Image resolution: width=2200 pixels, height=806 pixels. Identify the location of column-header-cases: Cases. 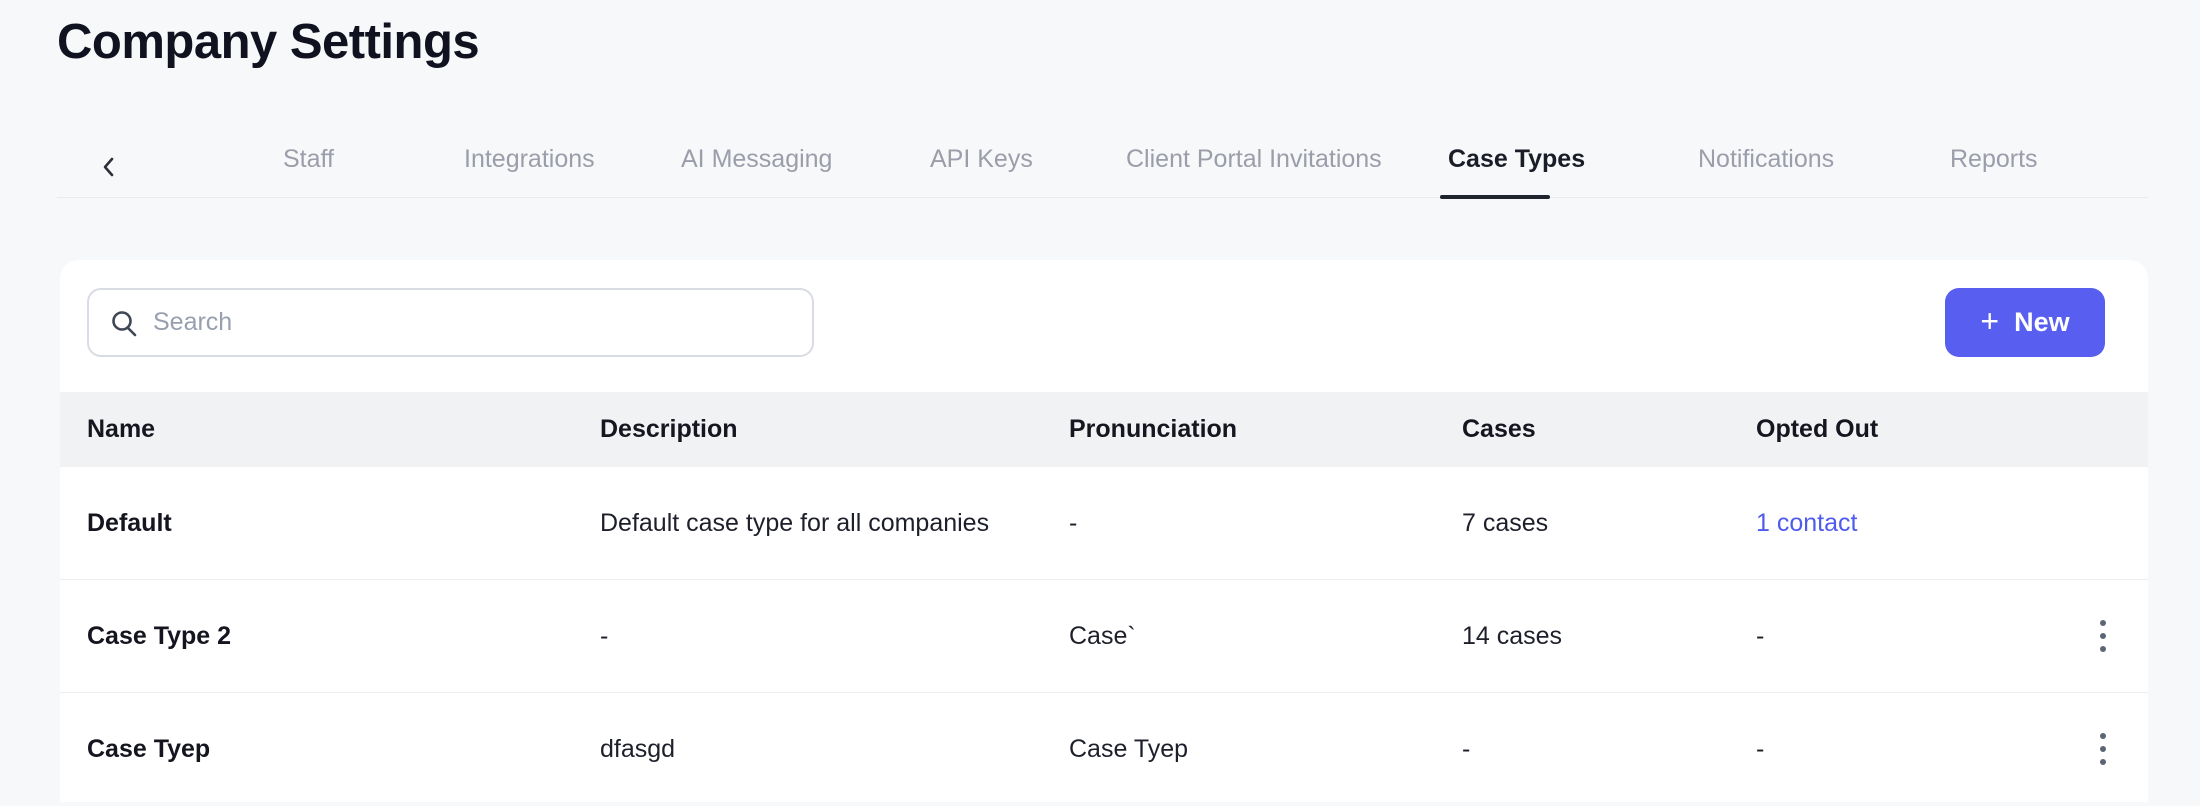
(1499, 429).